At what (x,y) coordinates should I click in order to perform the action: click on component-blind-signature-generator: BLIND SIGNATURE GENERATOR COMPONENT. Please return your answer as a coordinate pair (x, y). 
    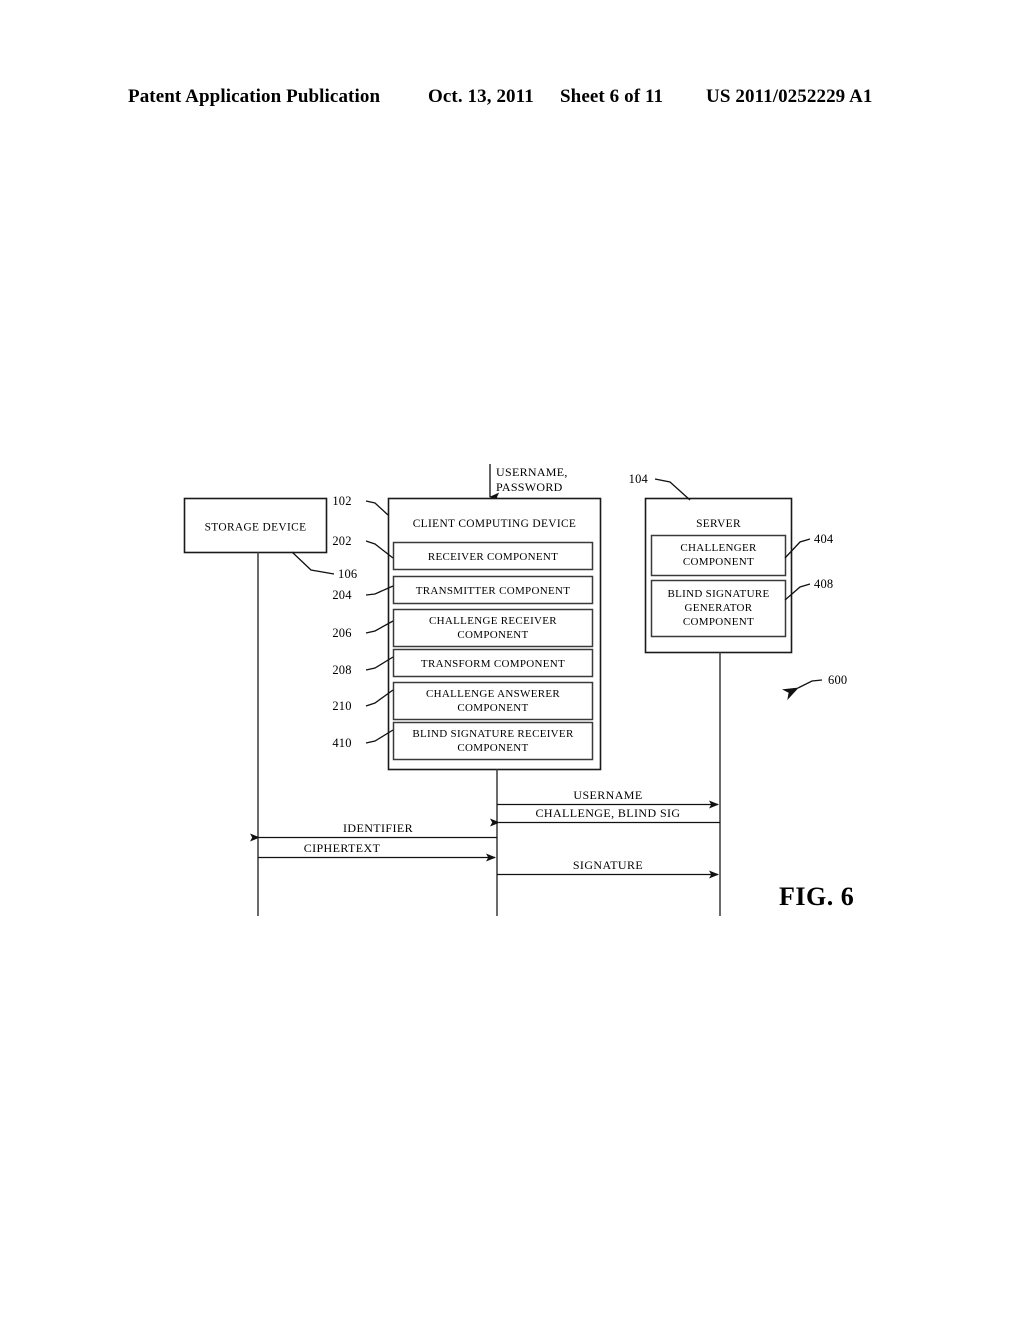
    Looking at the image, I should click on (718, 608).